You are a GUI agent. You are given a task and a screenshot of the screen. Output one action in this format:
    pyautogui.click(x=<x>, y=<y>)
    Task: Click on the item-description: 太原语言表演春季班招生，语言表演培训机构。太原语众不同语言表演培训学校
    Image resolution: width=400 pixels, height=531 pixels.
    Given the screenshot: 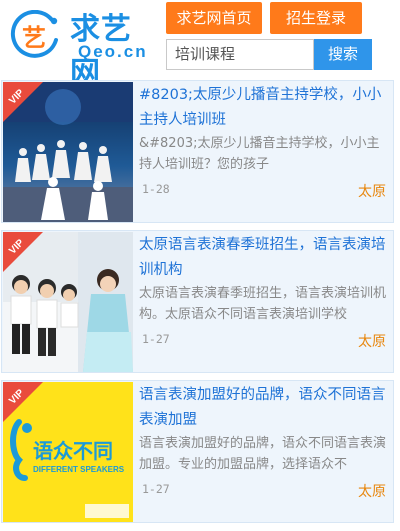 What is the action you would take?
    pyautogui.click(x=263, y=304)
    